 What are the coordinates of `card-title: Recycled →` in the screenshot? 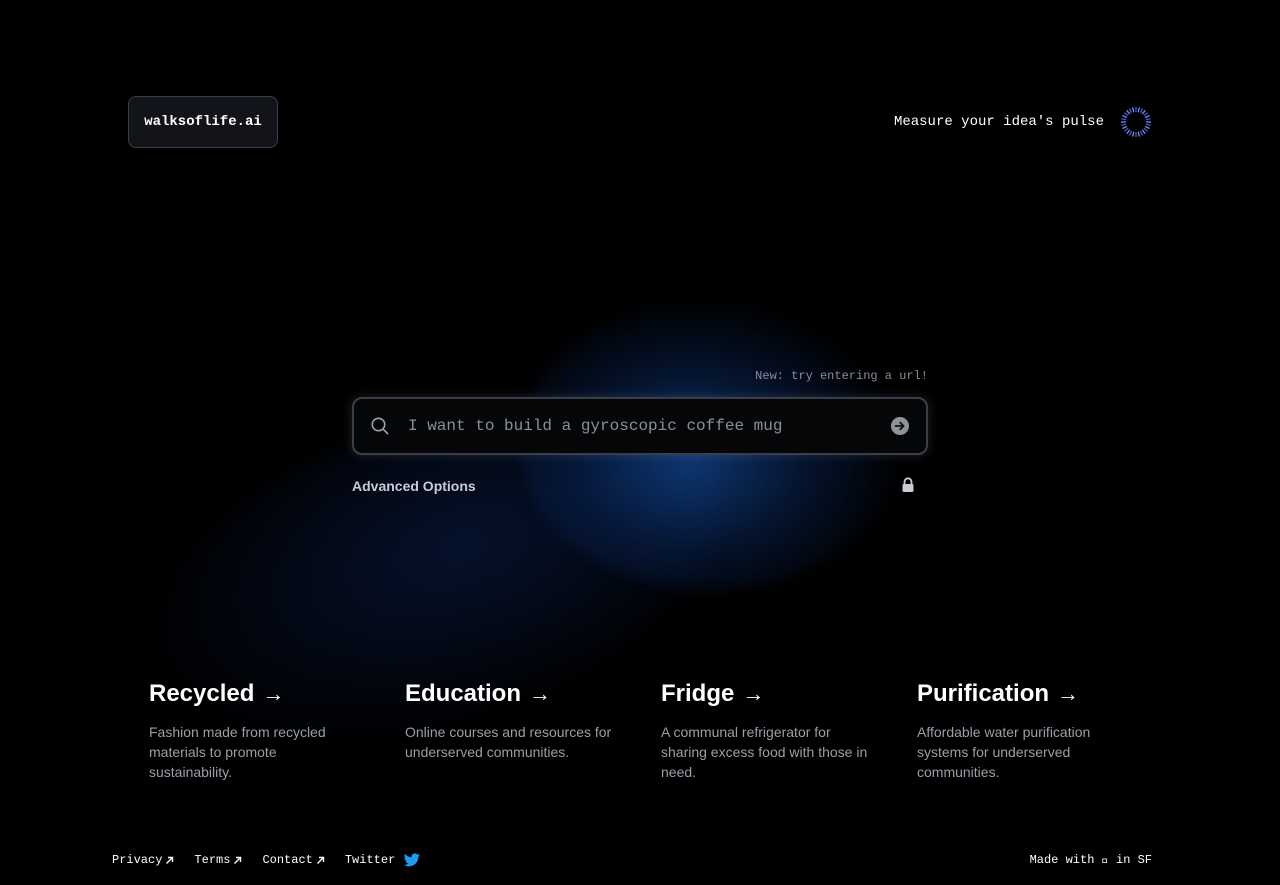 It's located at (217, 693).